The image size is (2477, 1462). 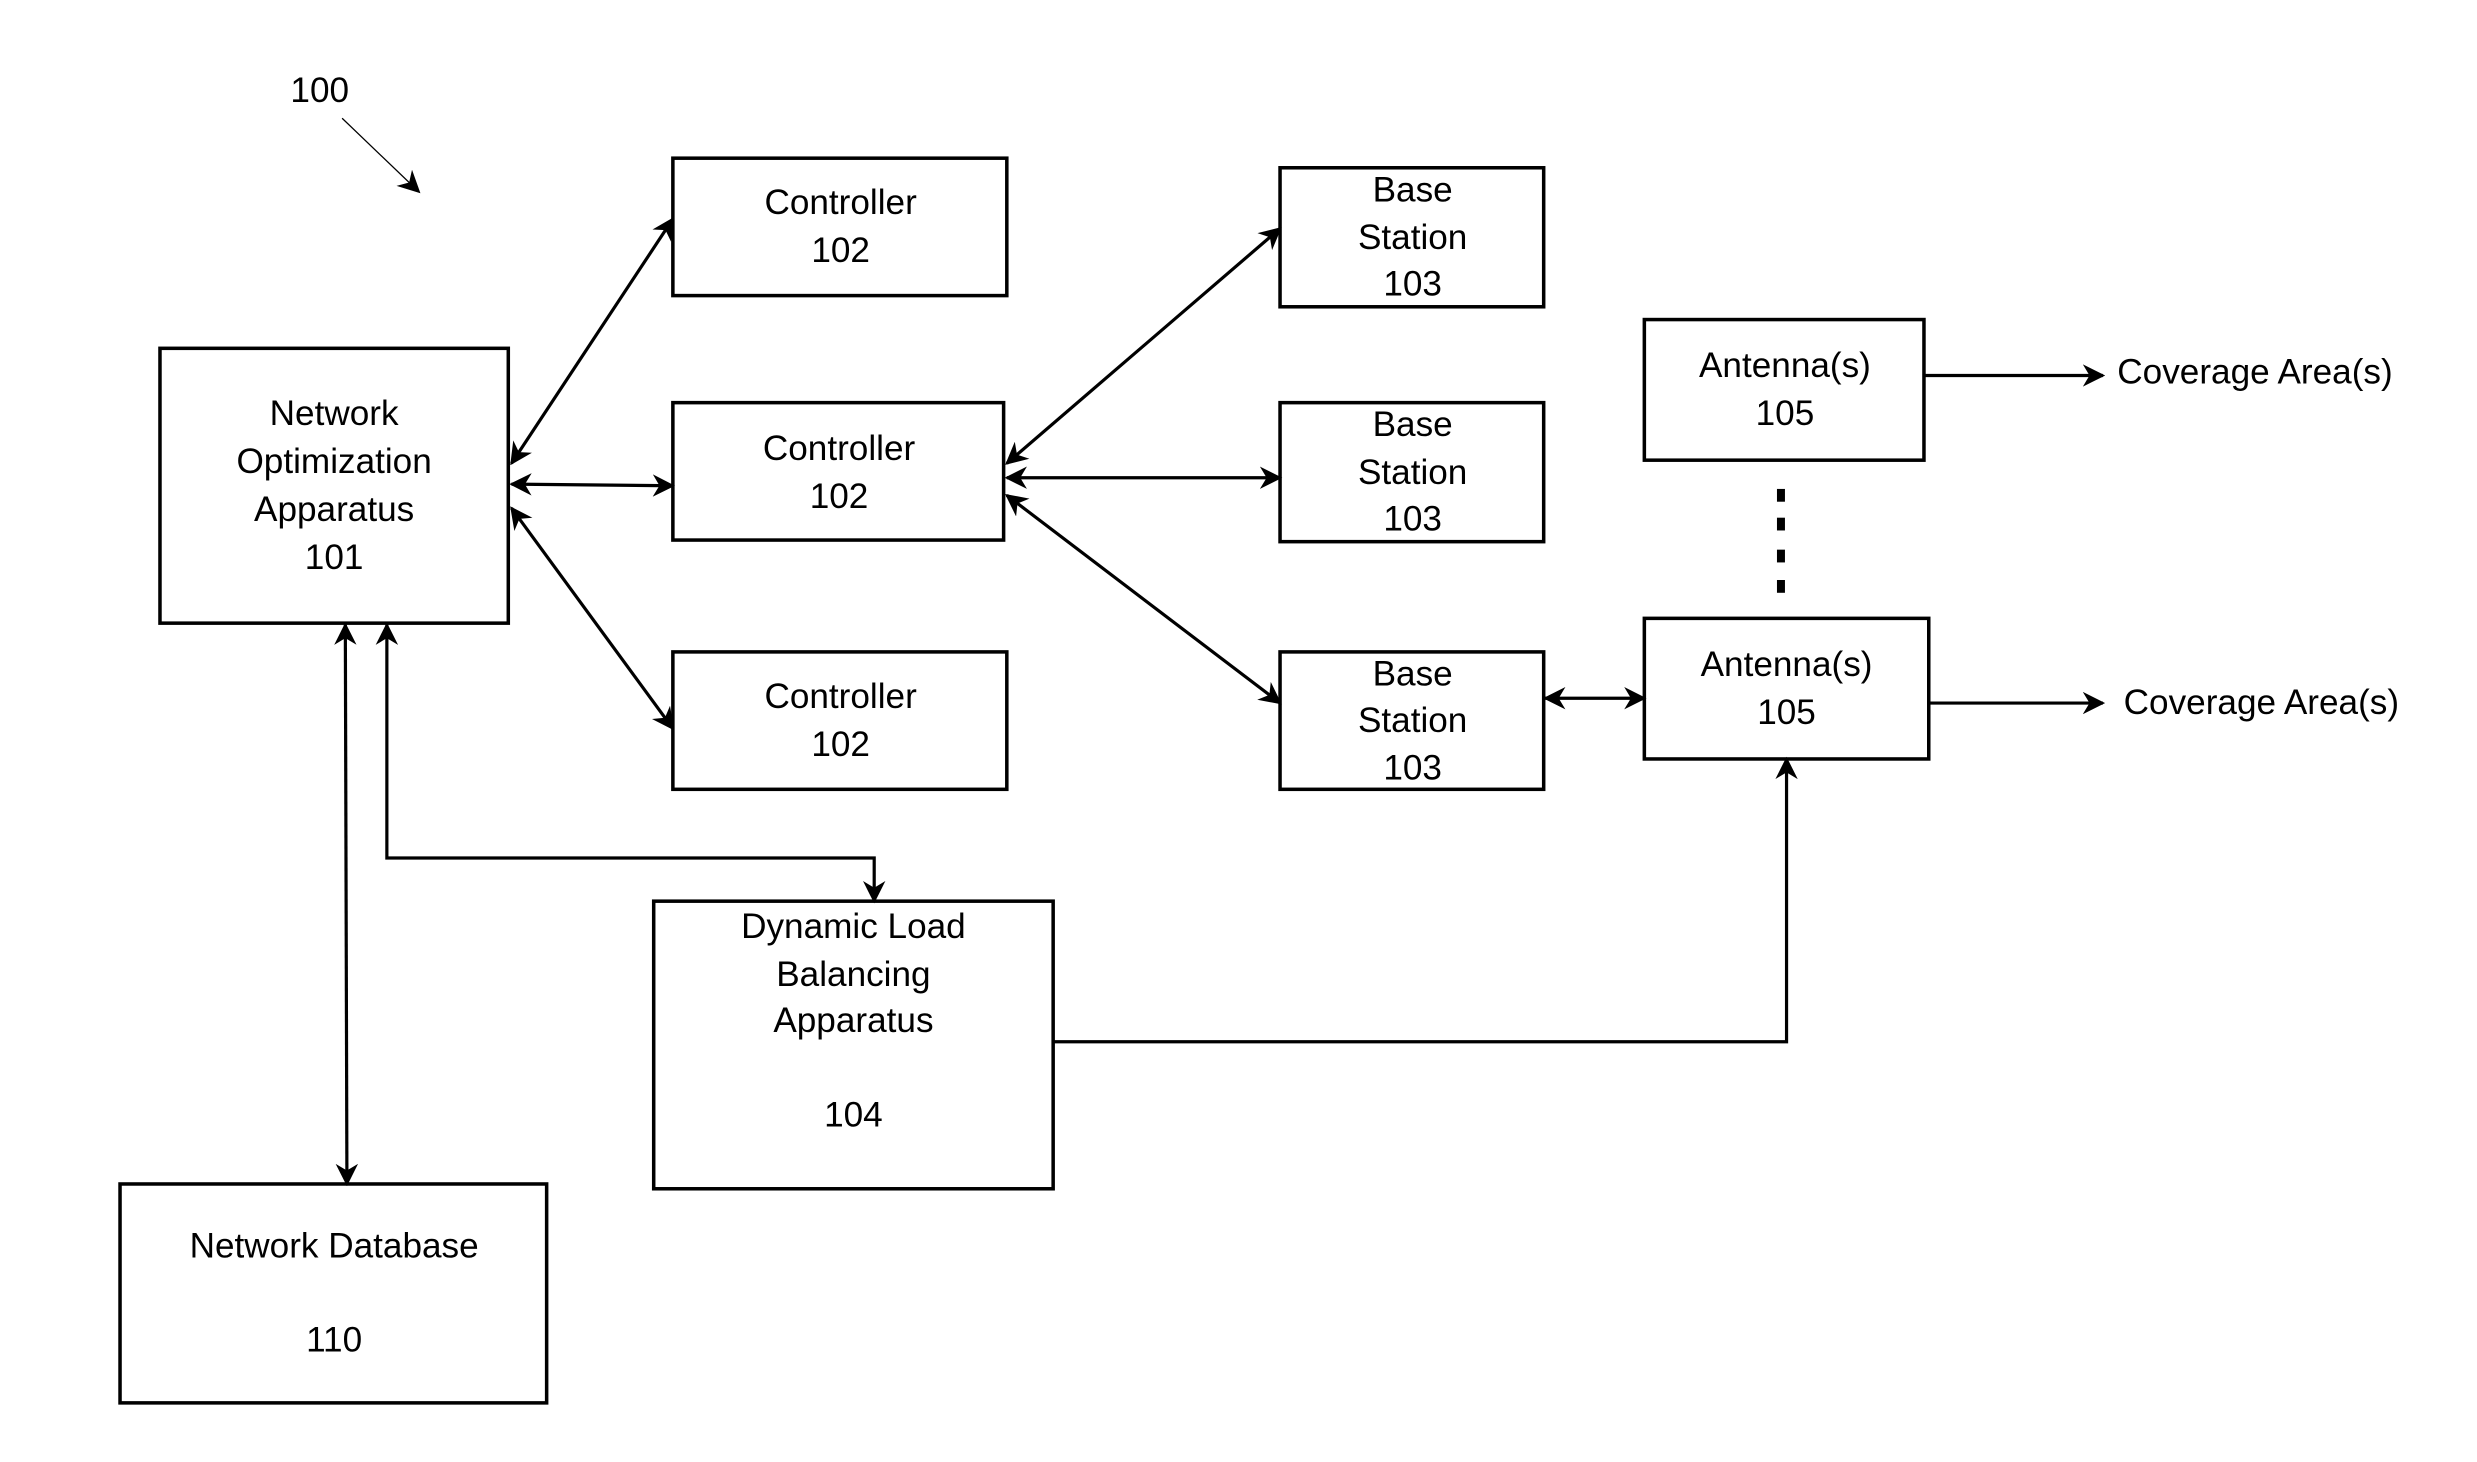 What do you see at coordinates (592, 618) in the screenshot?
I see `edge-optimization-controller-bottom` at bounding box center [592, 618].